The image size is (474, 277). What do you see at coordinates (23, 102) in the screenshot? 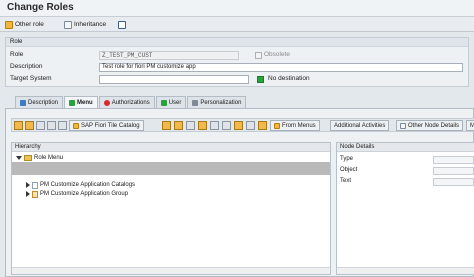
I see `description-tab-icon` at bounding box center [23, 102].